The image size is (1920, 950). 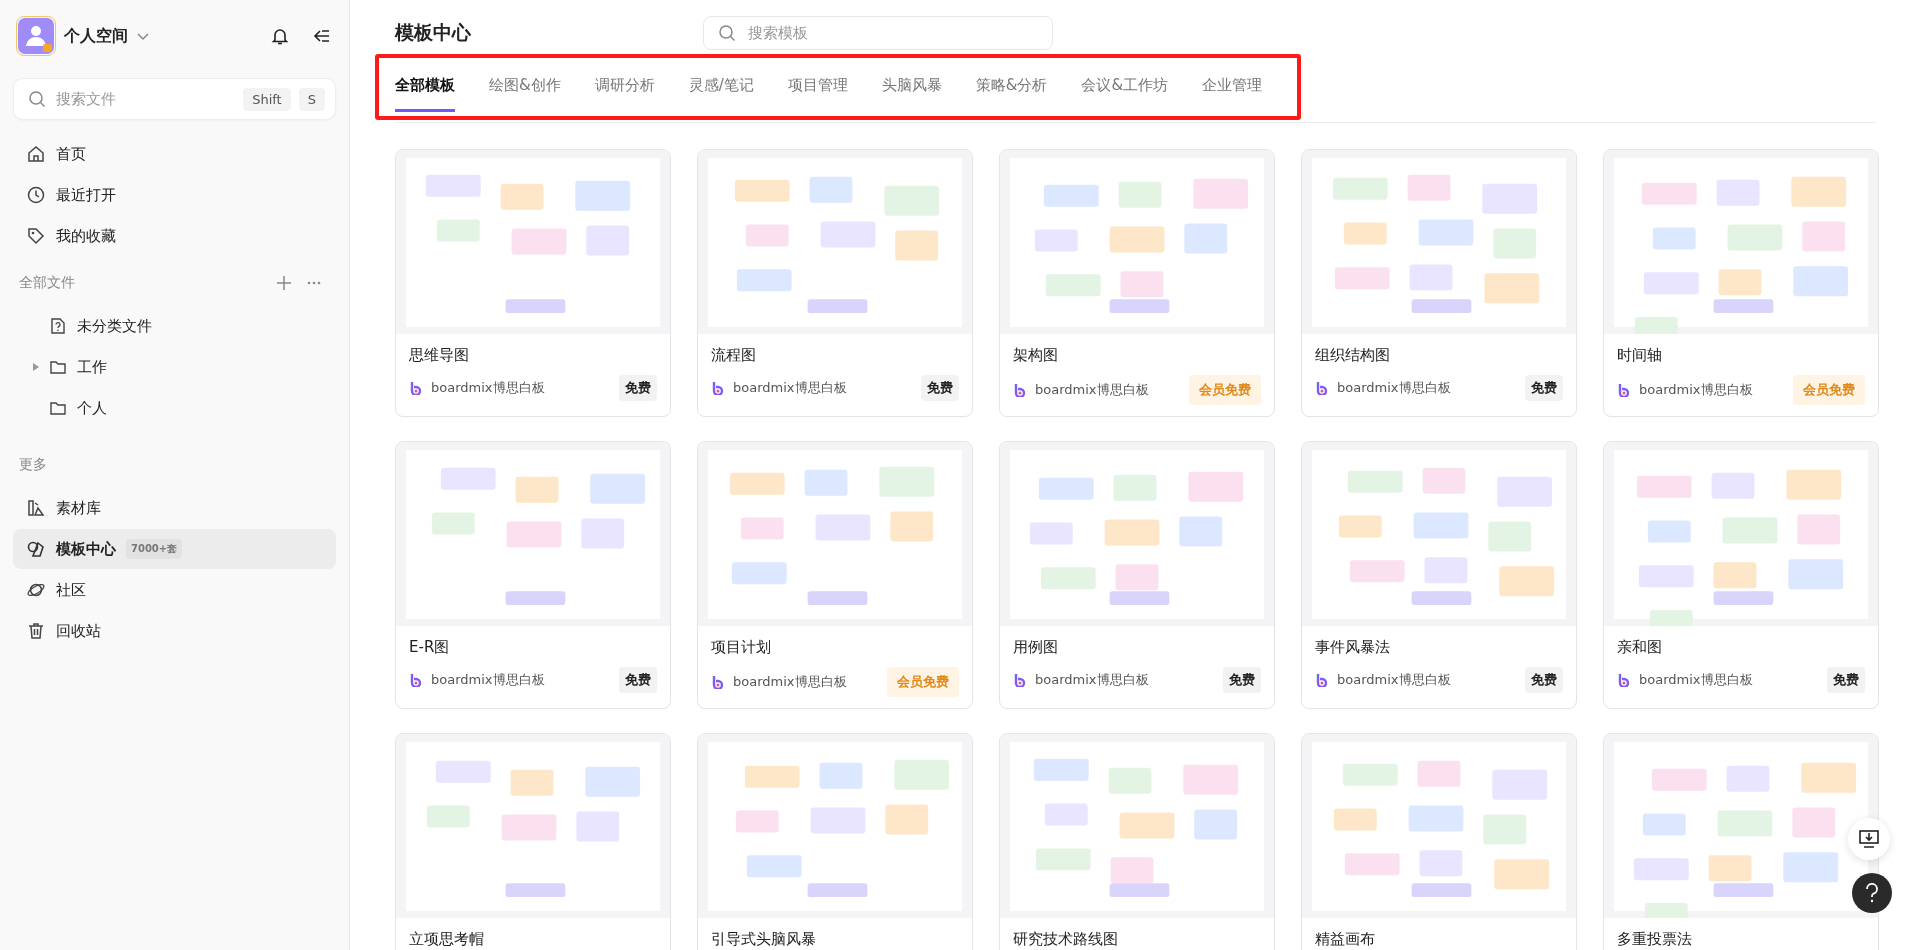 What do you see at coordinates (1439, 841) in the screenshot?
I see `template-card: 精益画布` at bounding box center [1439, 841].